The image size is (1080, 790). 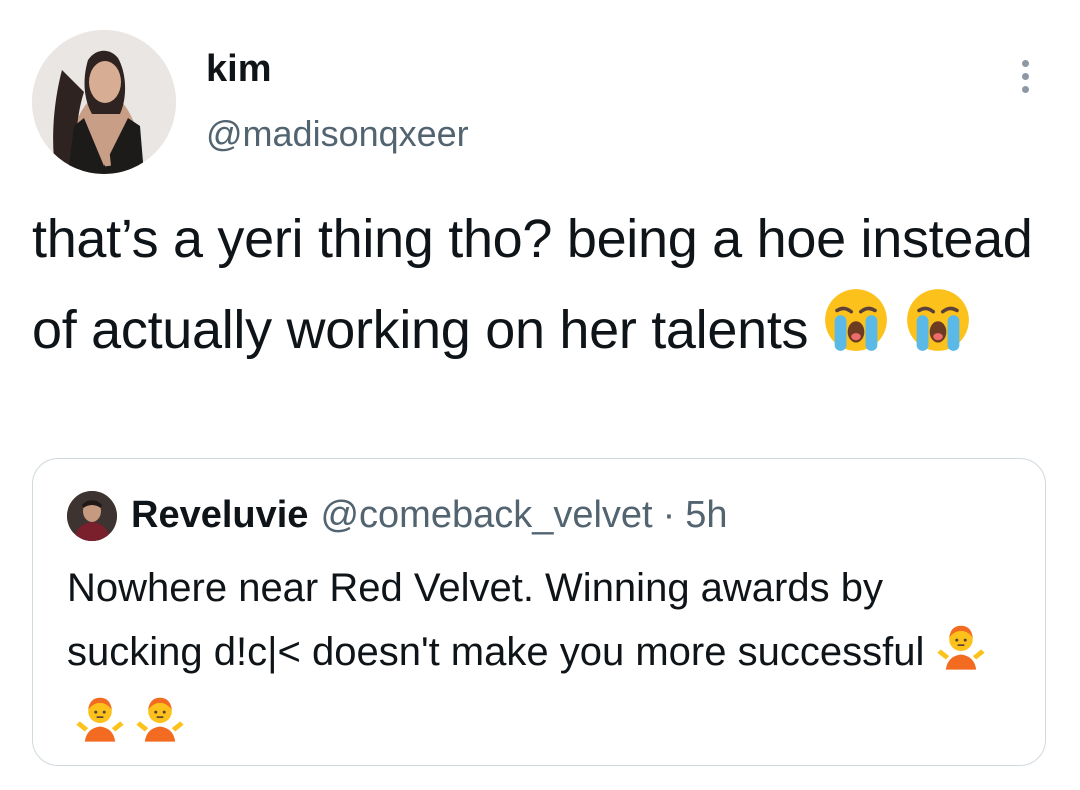 What do you see at coordinates (486, 515) in the screenshot?
I see `quoted-author-handle: @comeback_velvet` at bounding box center [486, 515].